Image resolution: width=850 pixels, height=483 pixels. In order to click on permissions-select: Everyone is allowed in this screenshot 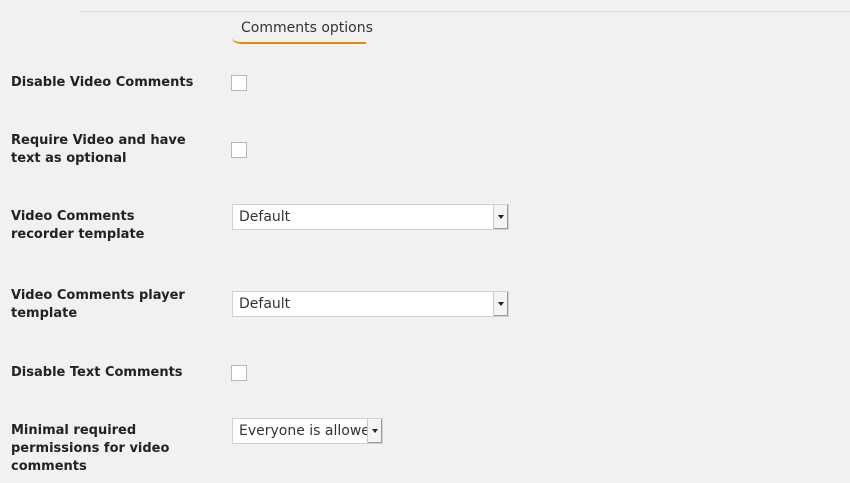, I will do `click(307, 431)`.